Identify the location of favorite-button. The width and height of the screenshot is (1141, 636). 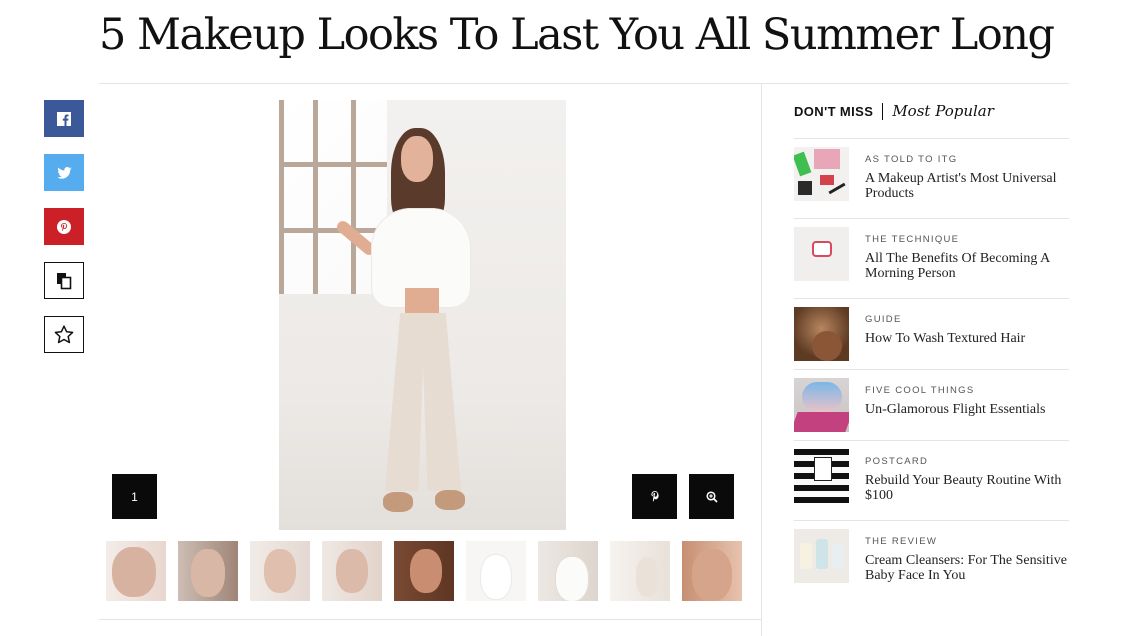
(64, 334).